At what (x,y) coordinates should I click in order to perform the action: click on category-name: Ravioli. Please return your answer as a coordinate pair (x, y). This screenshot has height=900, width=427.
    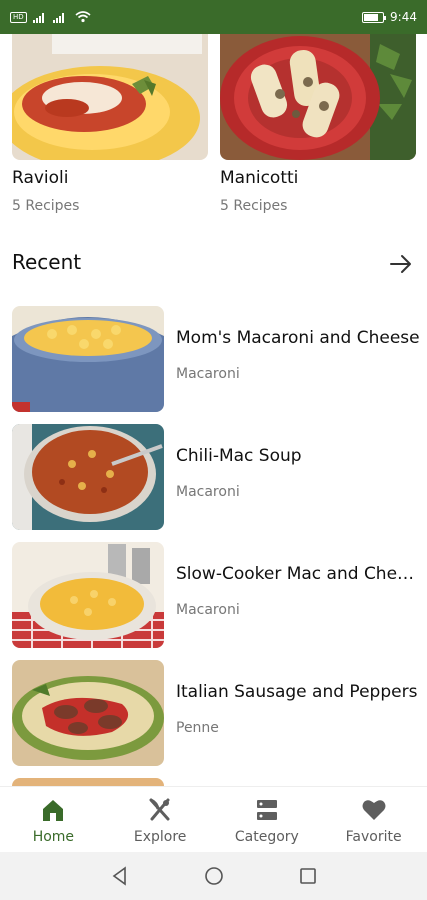
    Looking at the image, I should click on (40, 178).